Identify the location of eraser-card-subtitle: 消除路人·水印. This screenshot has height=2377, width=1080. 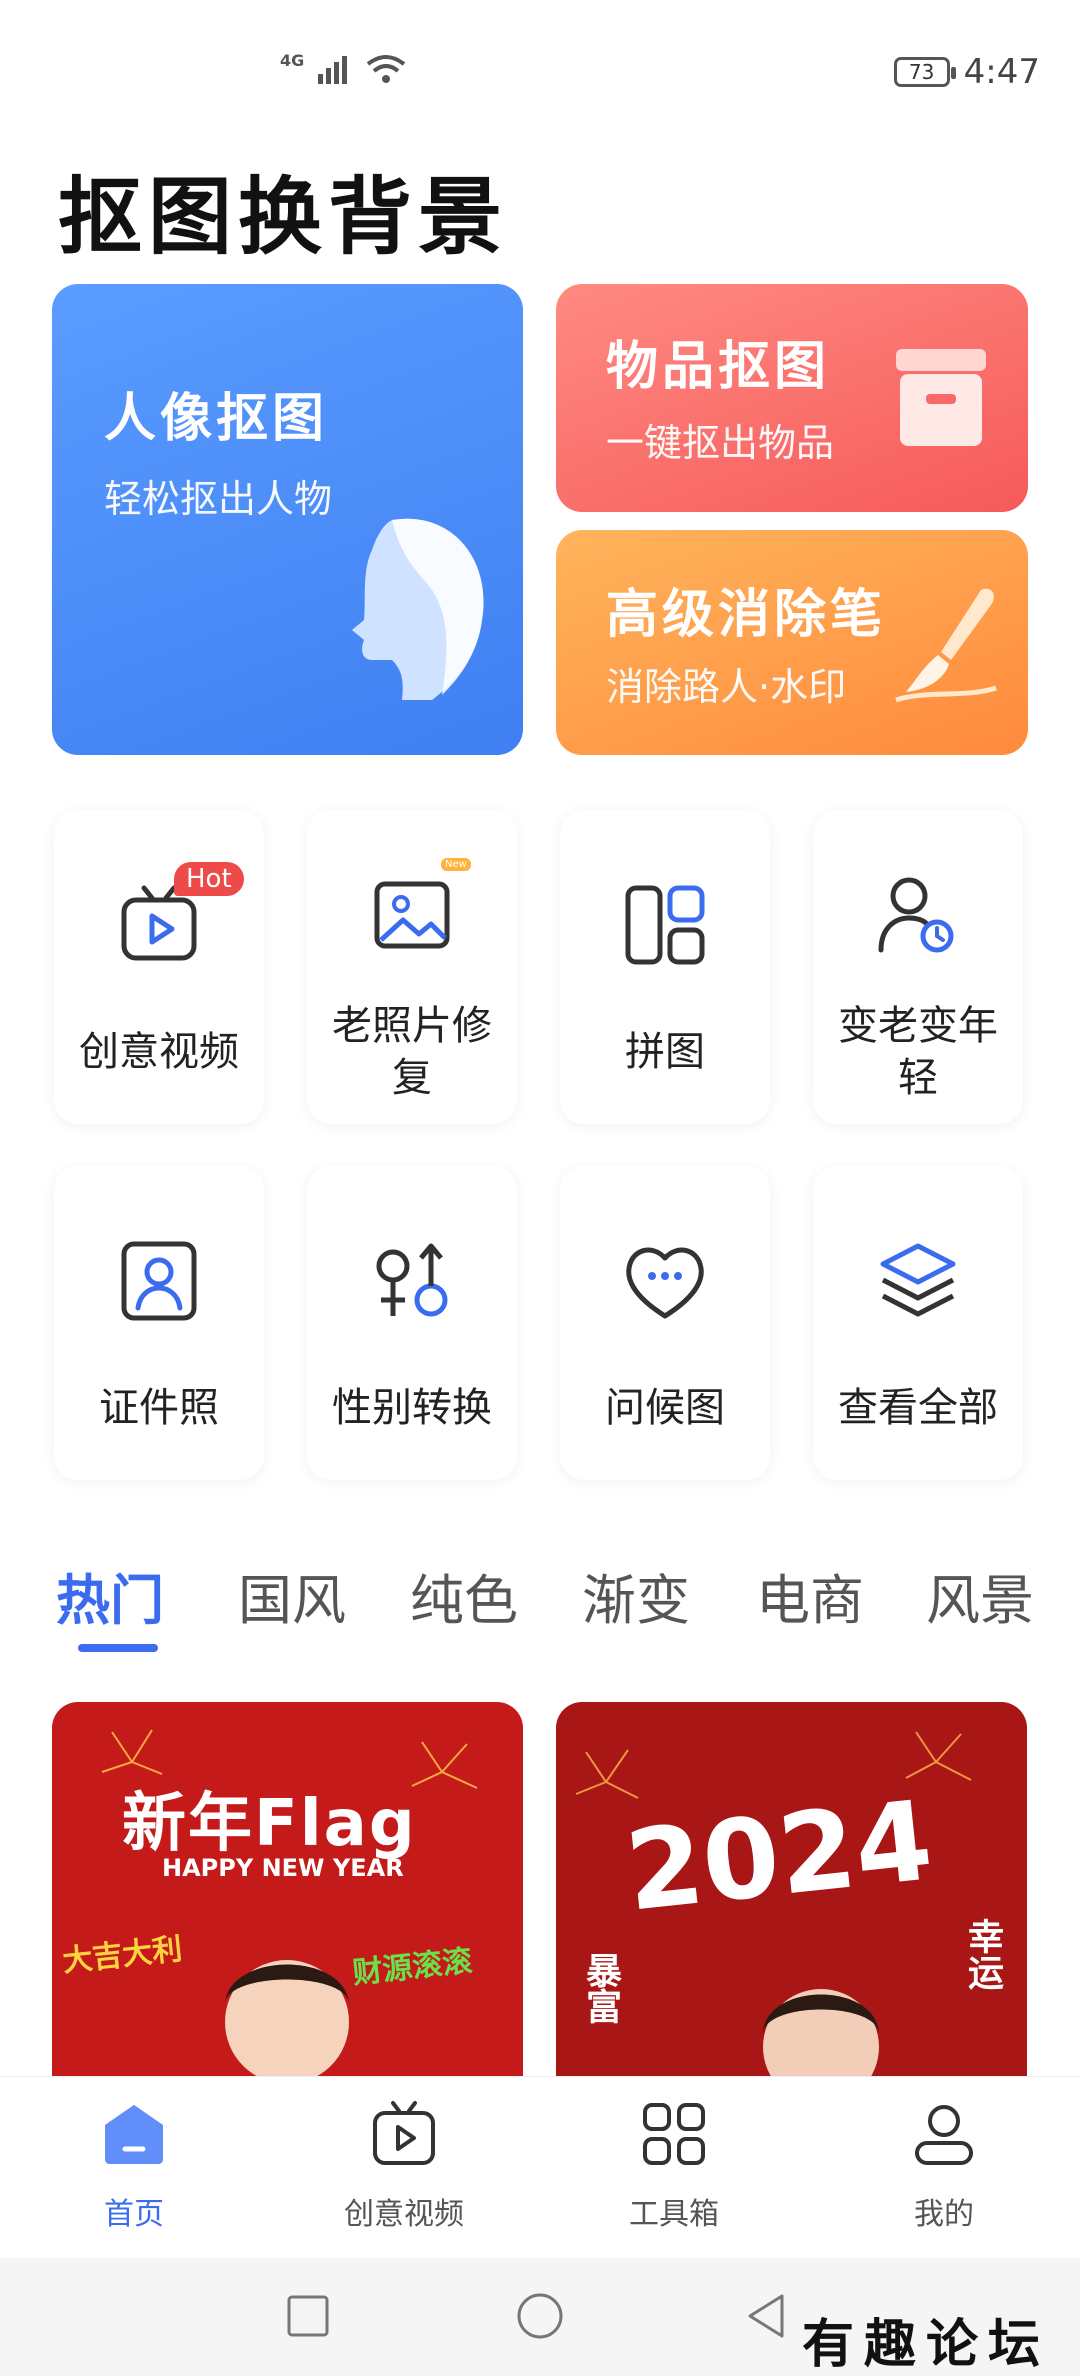
(726, 687).